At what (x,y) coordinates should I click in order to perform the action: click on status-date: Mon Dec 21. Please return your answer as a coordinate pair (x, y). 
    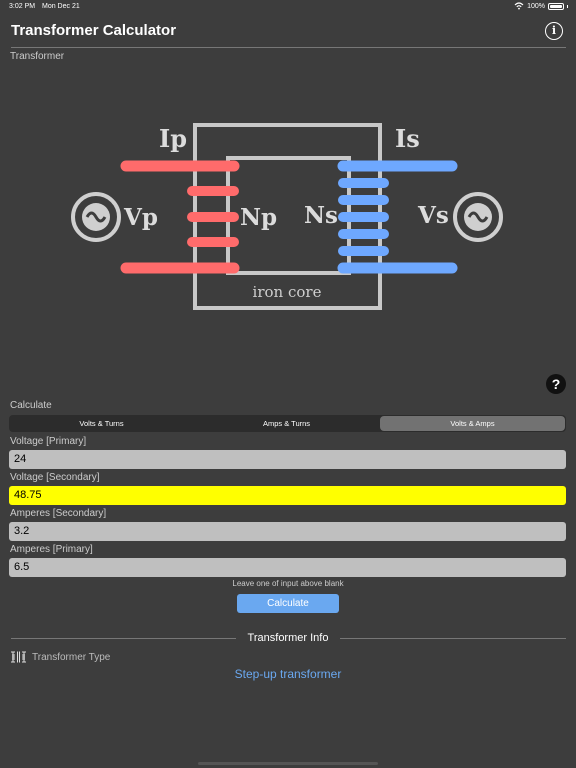
    Looking at the image, I should click on (61, 6).